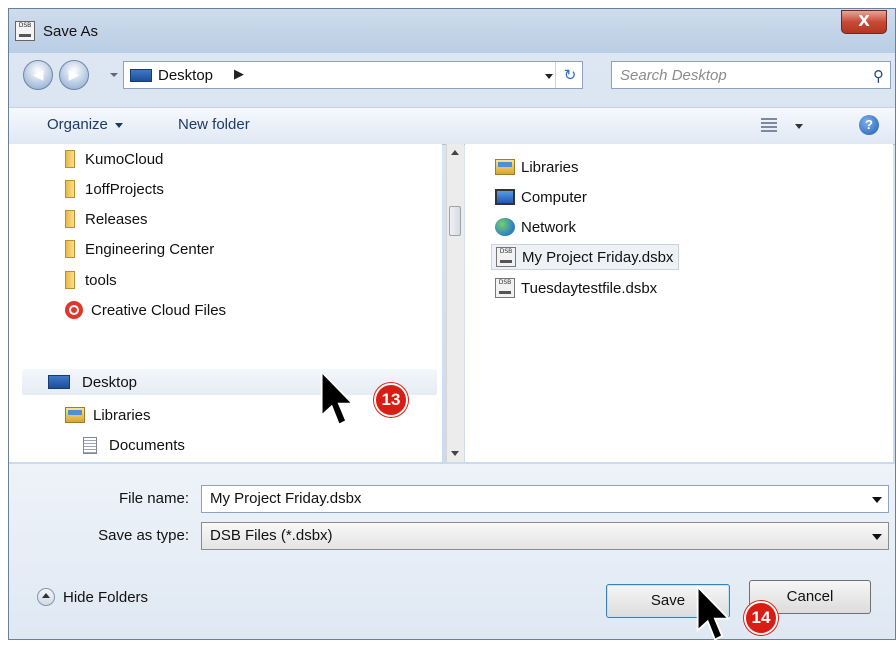  I want to click on tree-item-releases: Releases, so click(106, 219).